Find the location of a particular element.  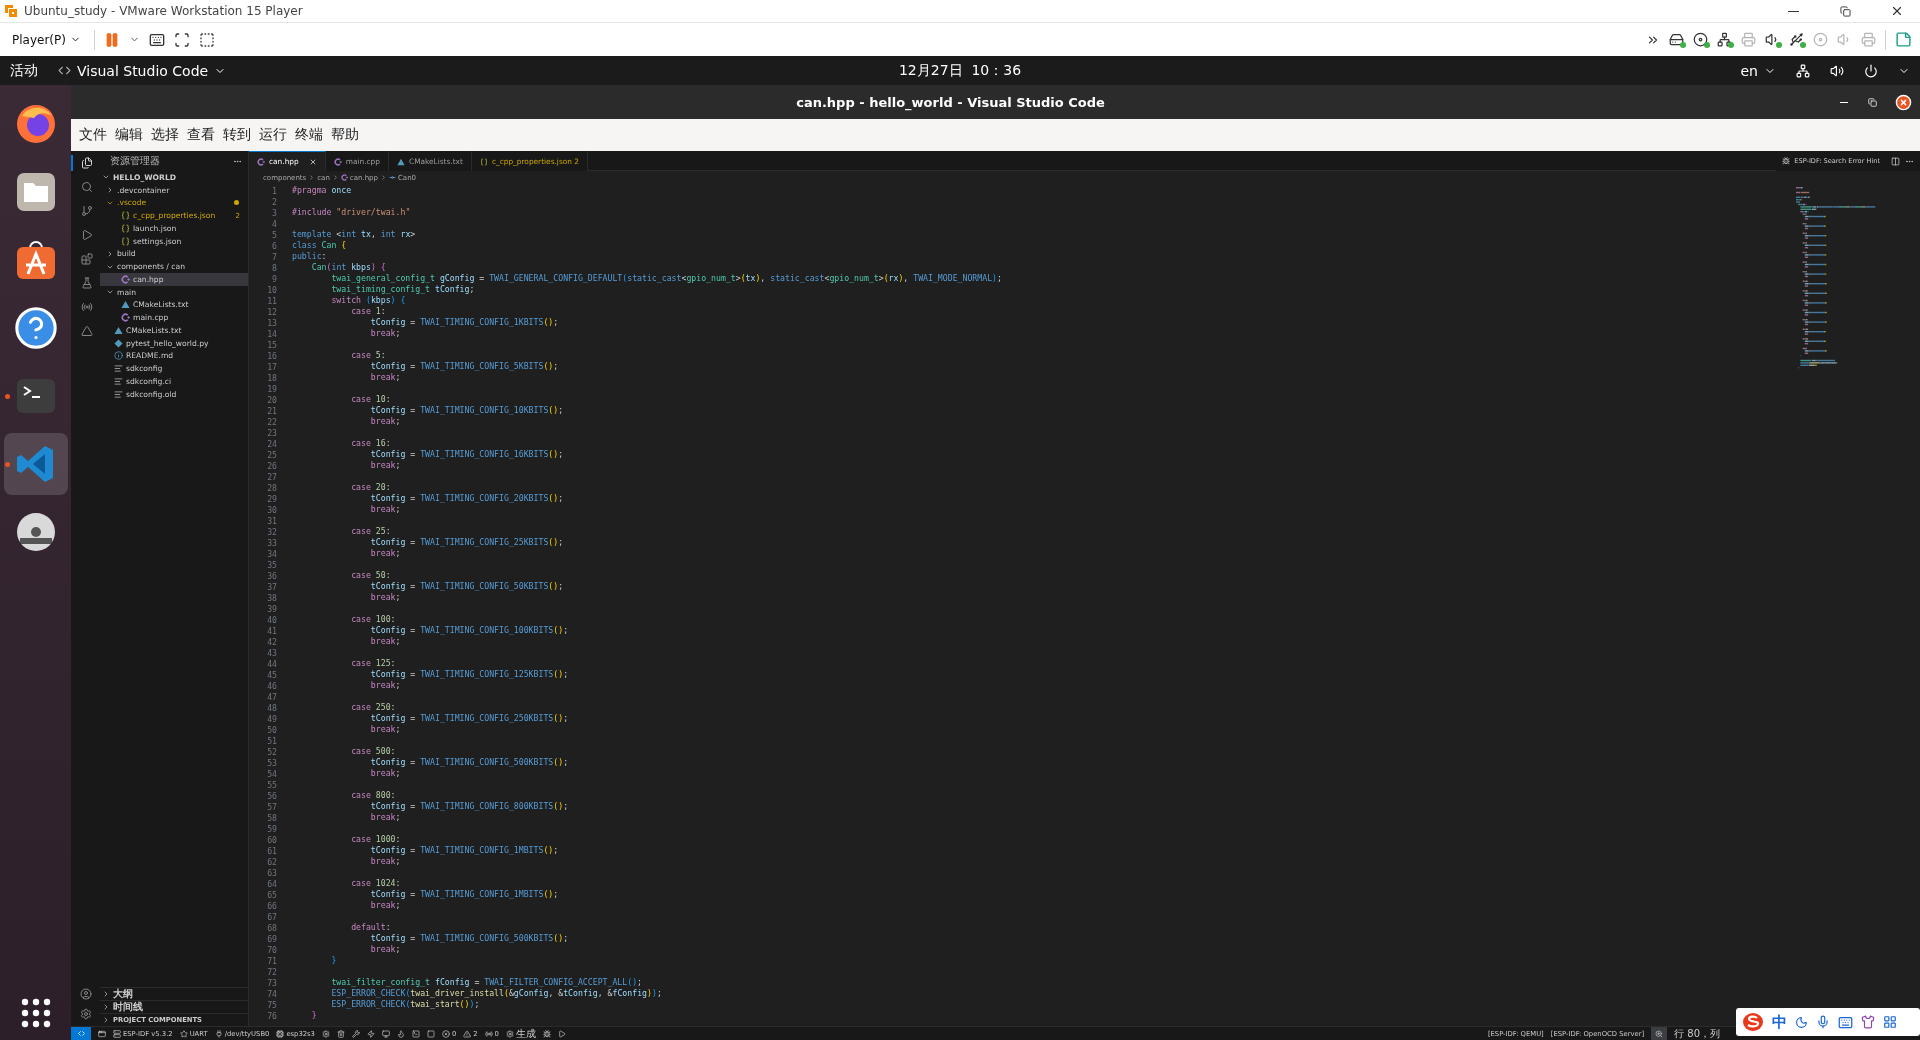

window-icon is located at coordinates (102, 1033).